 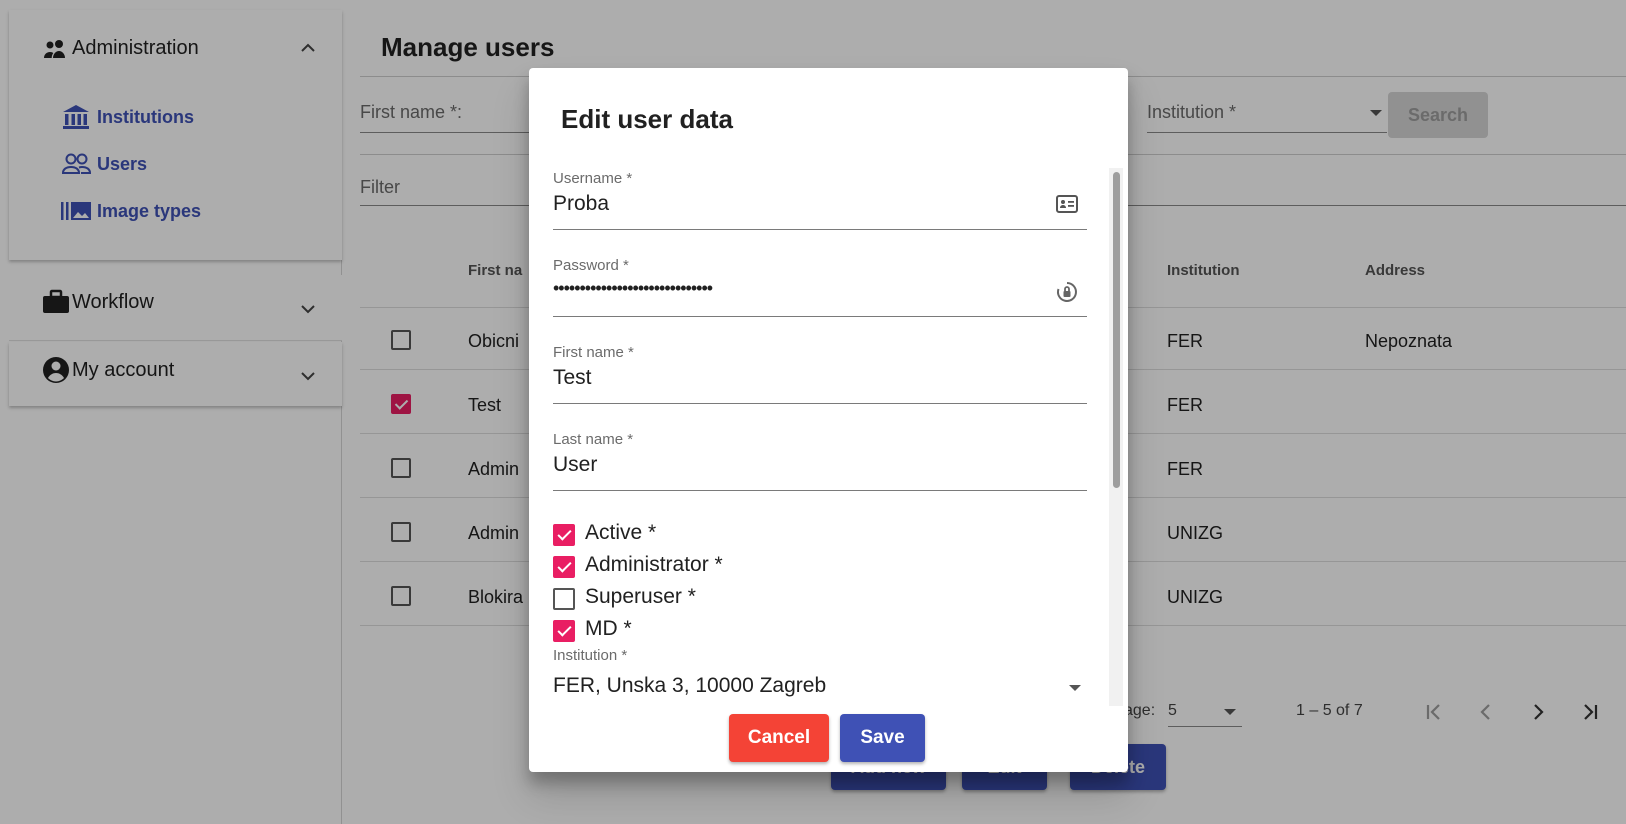 What do you see at coordinates (608, 629) in the screenshot?
I see `md-checkbox-label: MD *` at bounding box center [608, 629].